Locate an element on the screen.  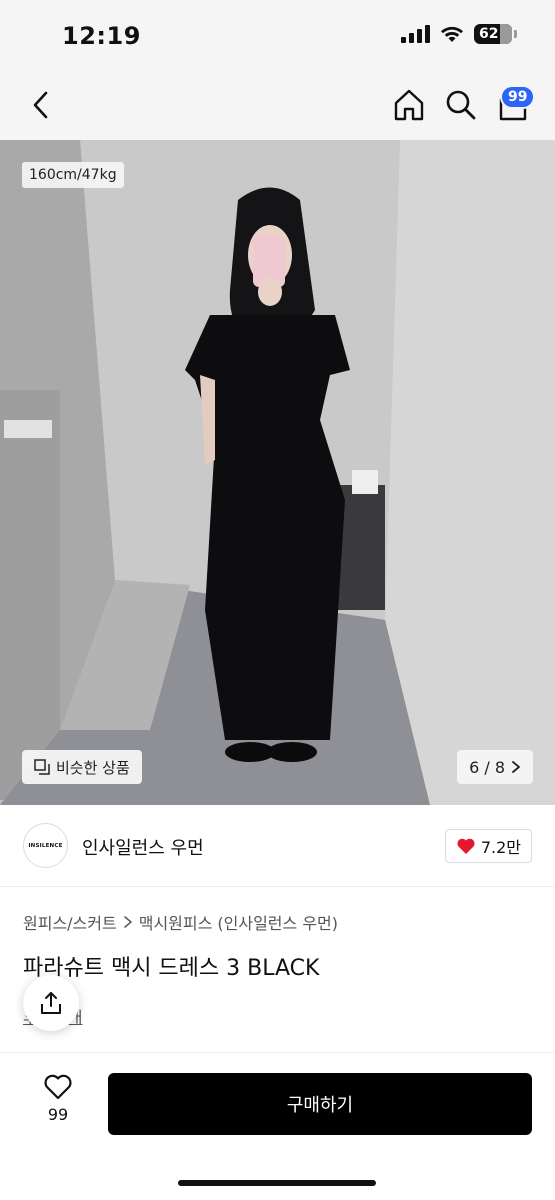
bottom-action-bar: 99 구매하기 is located at coordinates (277, 1126).